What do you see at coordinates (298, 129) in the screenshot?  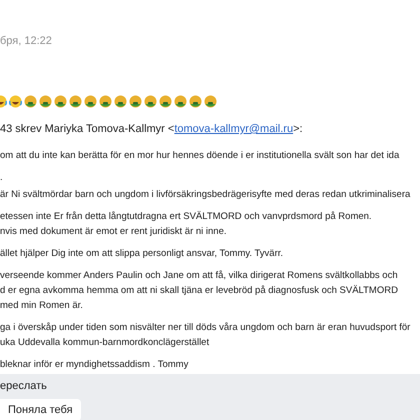 I see `quote-header-text: >:` at bounding box center [298, 129].